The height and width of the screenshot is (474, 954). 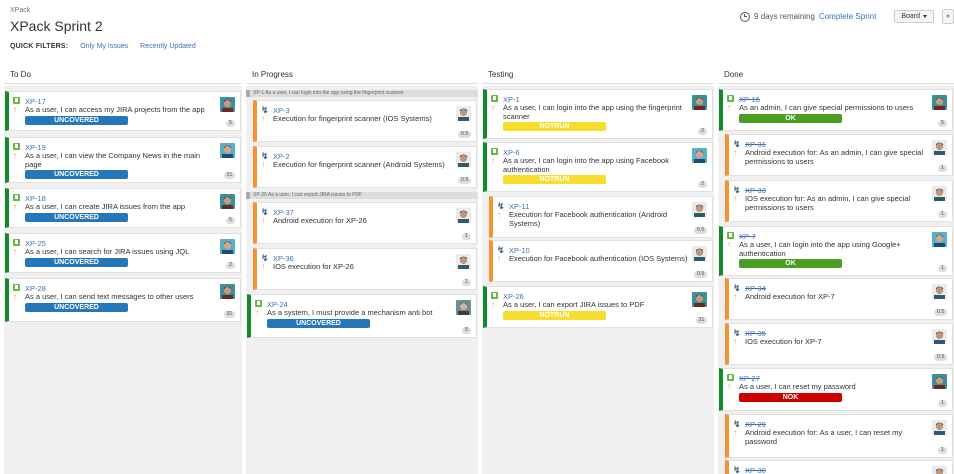 What do you see at coordinates (790, 397) in the screenshot?
I see `test-status-badge: NOK` at bounding box center [790, 397].